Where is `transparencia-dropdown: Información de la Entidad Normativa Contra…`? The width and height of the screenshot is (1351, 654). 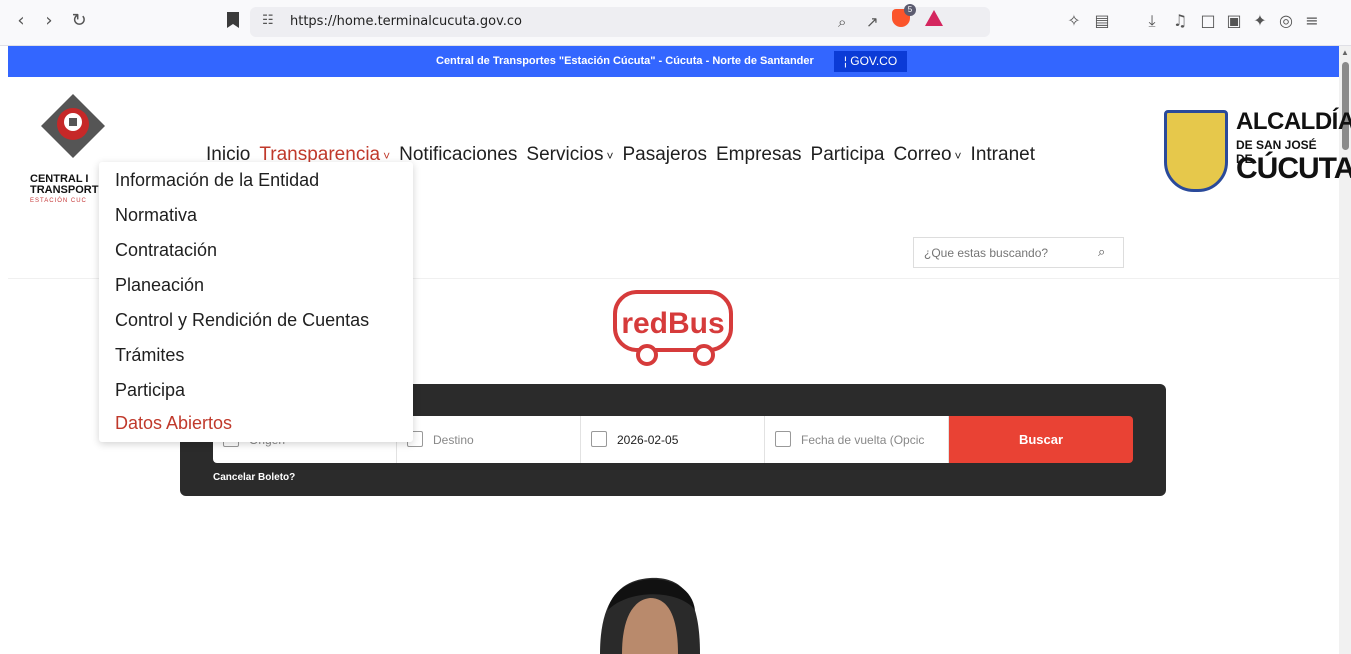
transparencia-dropdown: Información de la Entidad Normativa Contra… is located at coordinates (256, 302).